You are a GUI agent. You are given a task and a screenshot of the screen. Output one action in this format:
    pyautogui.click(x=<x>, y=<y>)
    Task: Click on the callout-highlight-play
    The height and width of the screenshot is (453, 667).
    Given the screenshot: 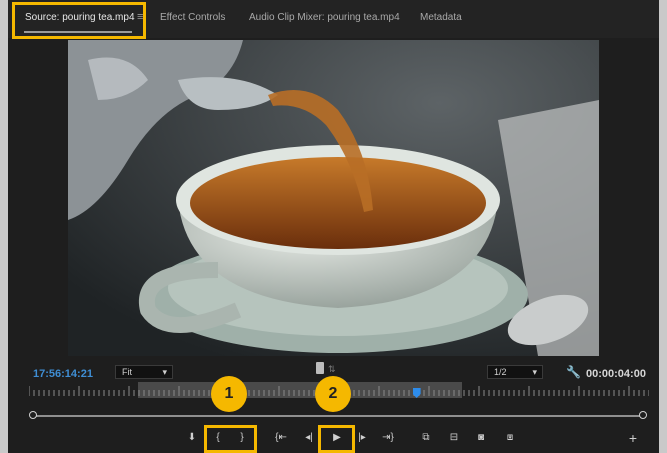 What is the action you would take?
    pyautogui.click(x=336, y=439)
    